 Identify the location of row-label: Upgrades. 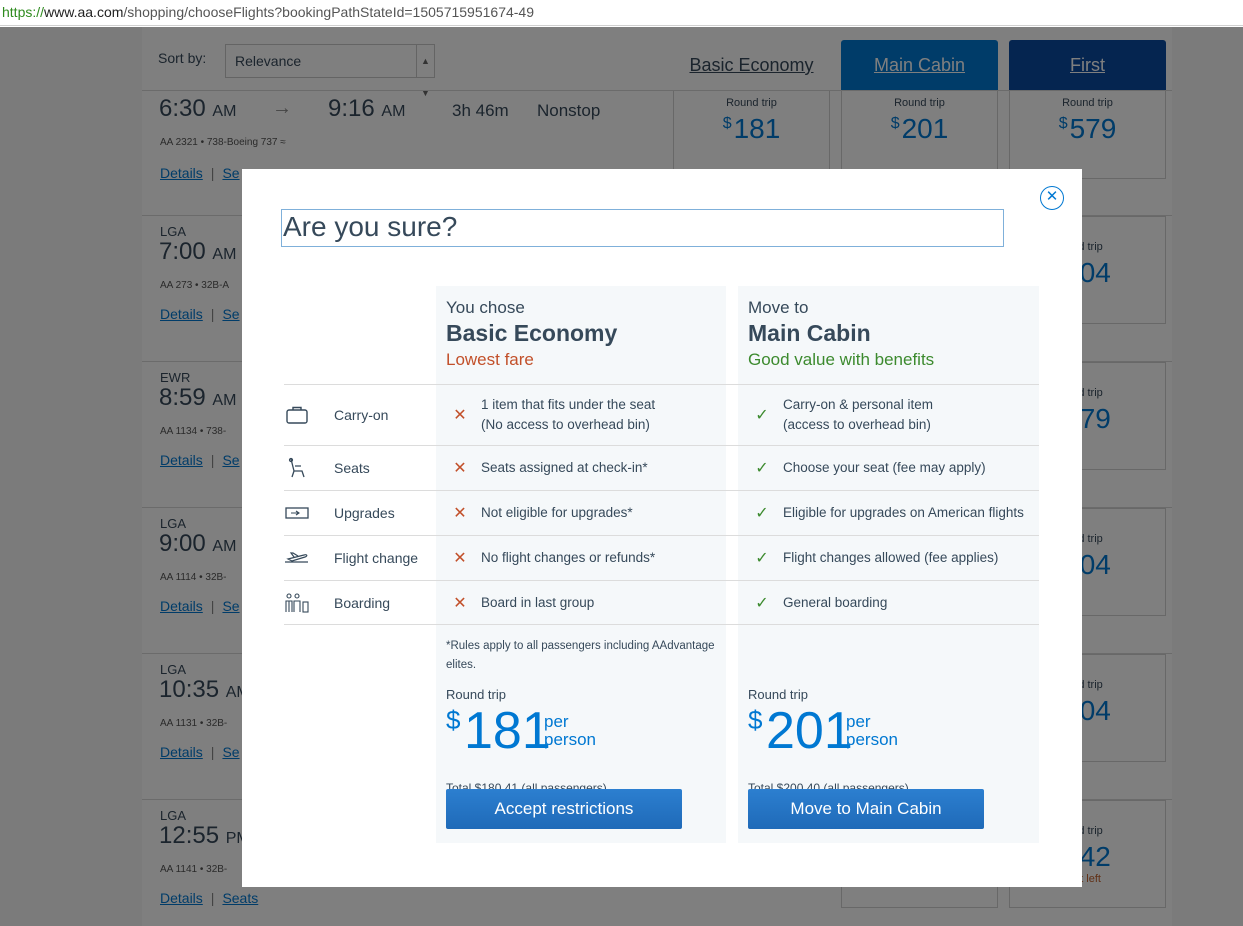
(364, 513).